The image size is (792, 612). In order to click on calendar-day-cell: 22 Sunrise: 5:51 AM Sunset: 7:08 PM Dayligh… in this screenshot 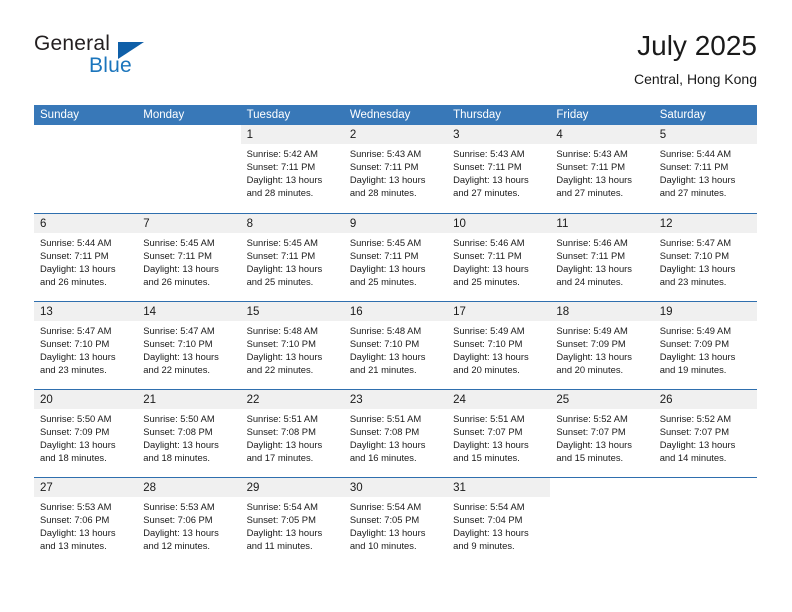, I will do `click(292, 433)`.